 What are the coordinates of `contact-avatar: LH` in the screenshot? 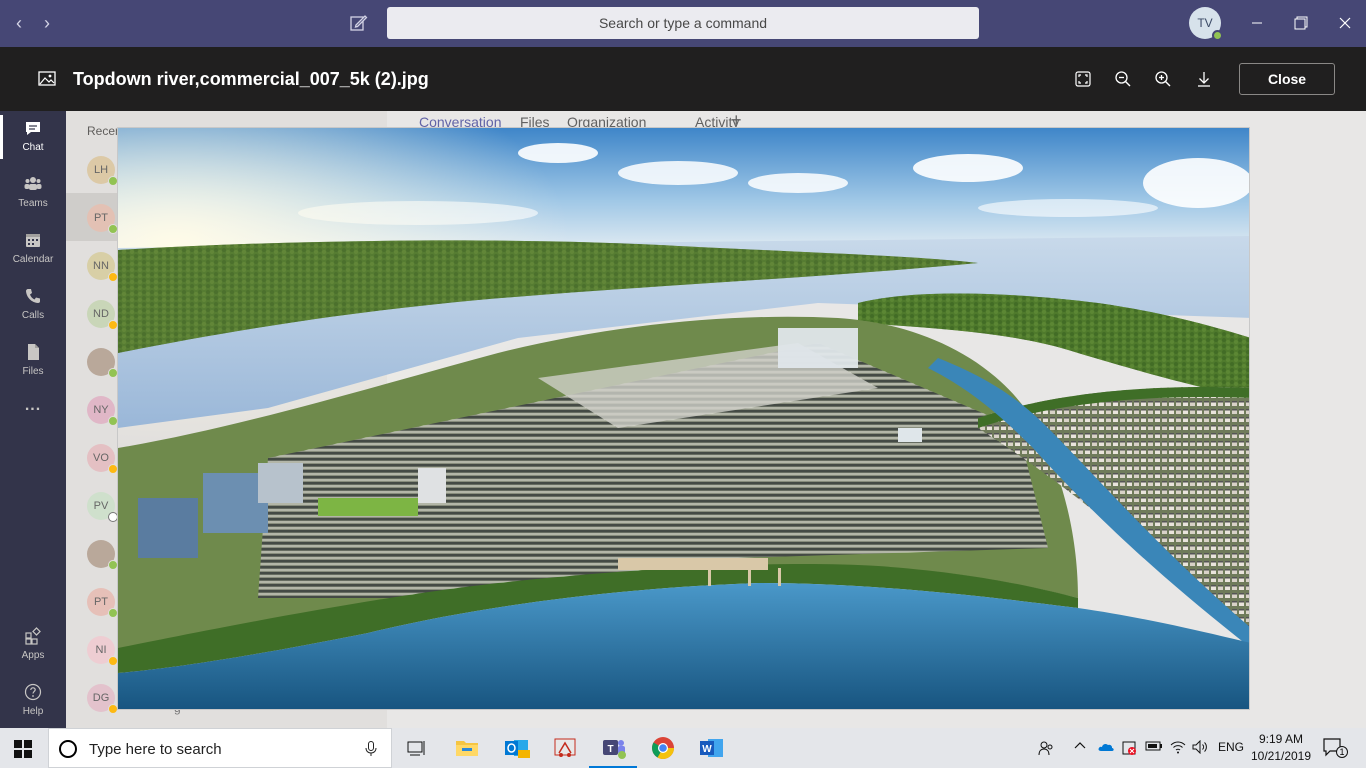 It's located at (102, 171).